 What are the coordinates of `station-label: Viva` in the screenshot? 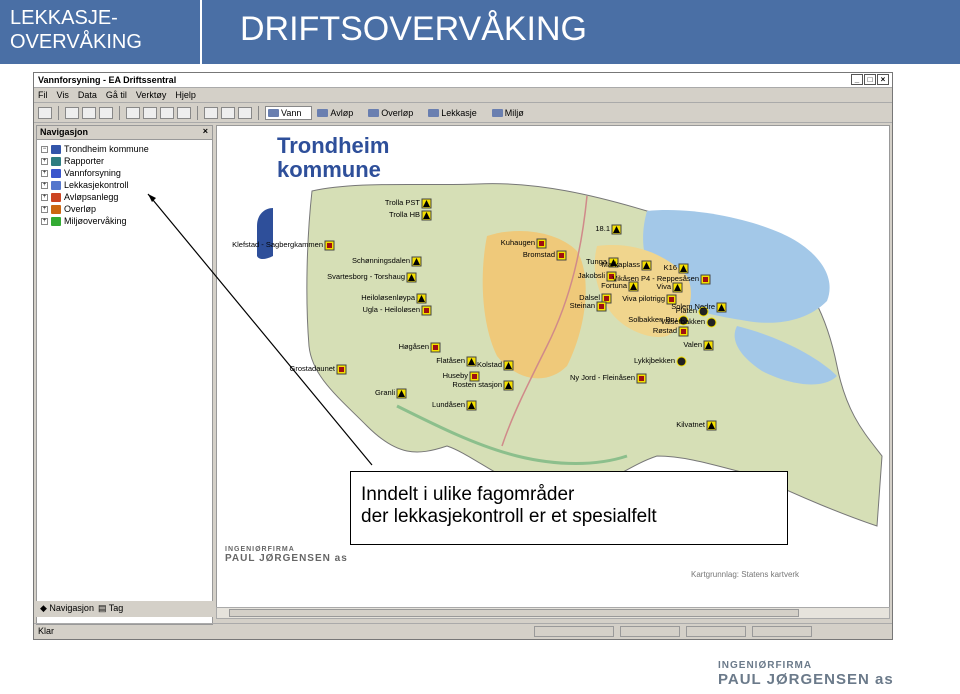 It's located at (664, 286).